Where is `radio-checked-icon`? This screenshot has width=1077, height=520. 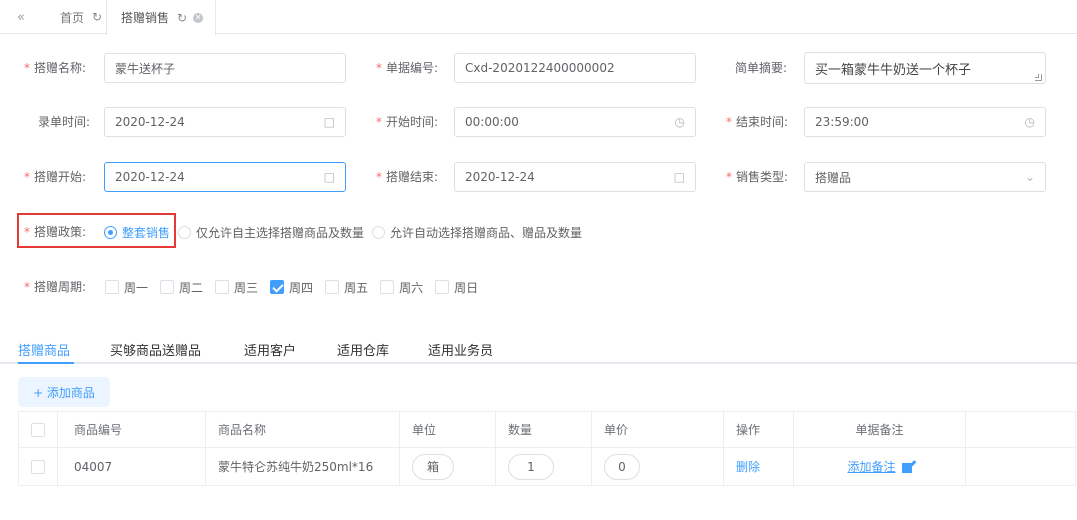 radio-checked-icon is located at coordinates (110, 232).